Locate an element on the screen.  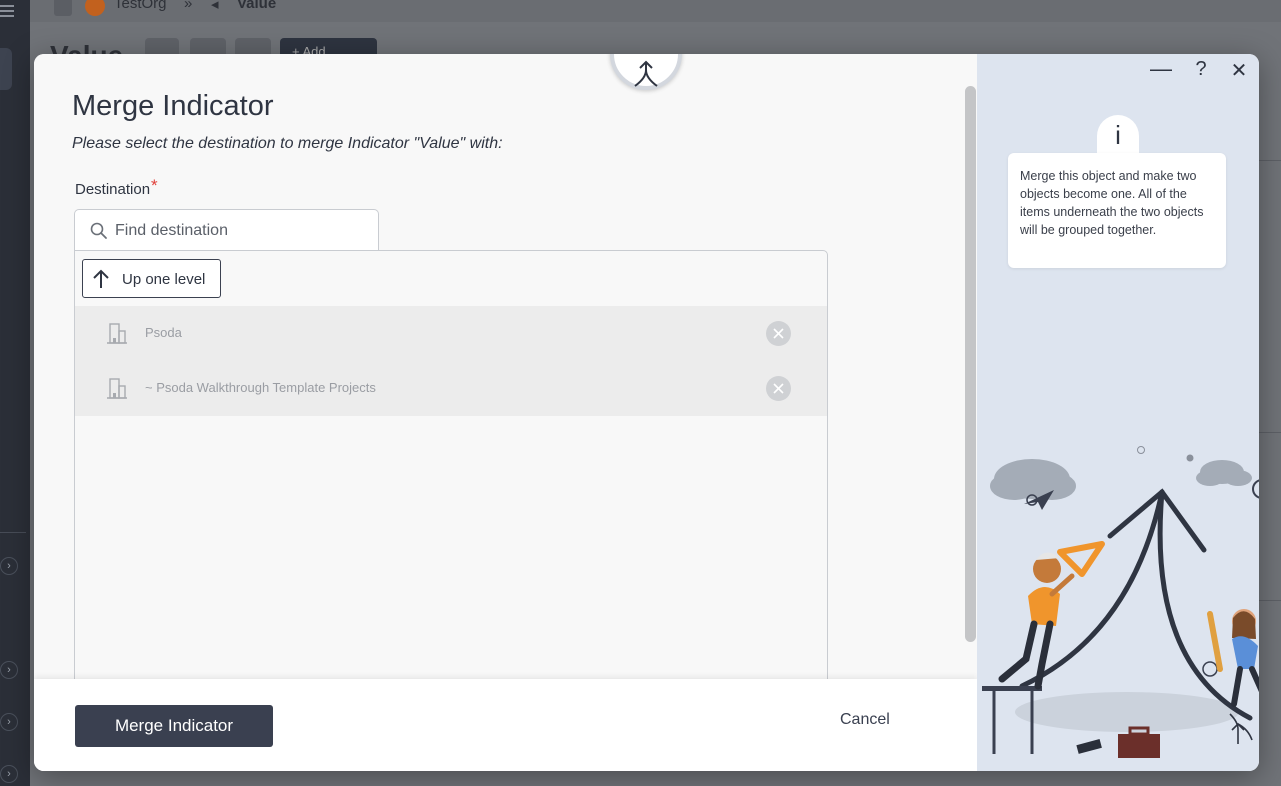
close-button: ✕ is located at coordinates (1239, 70).